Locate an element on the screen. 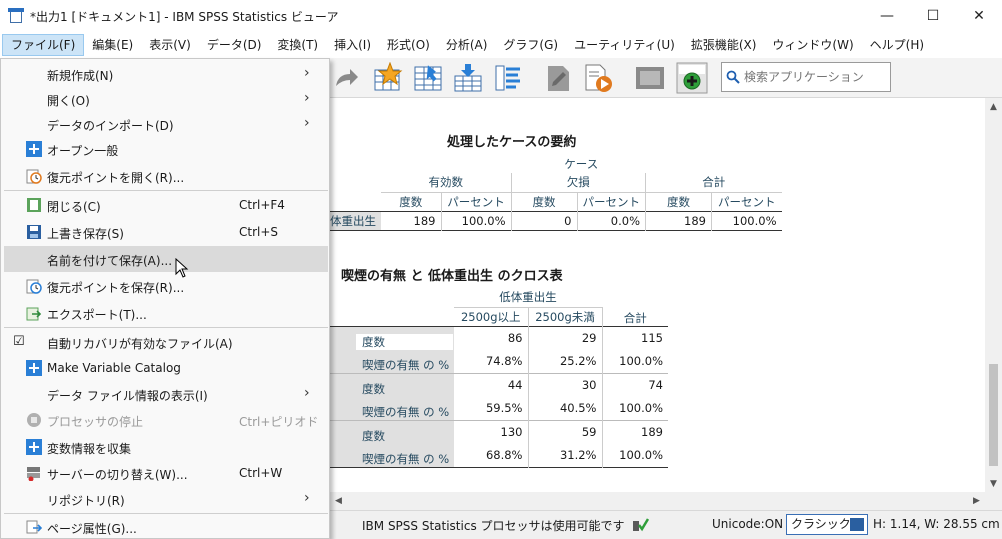  scroll-right-icon: ▶ is located at coordinates (976, 500).